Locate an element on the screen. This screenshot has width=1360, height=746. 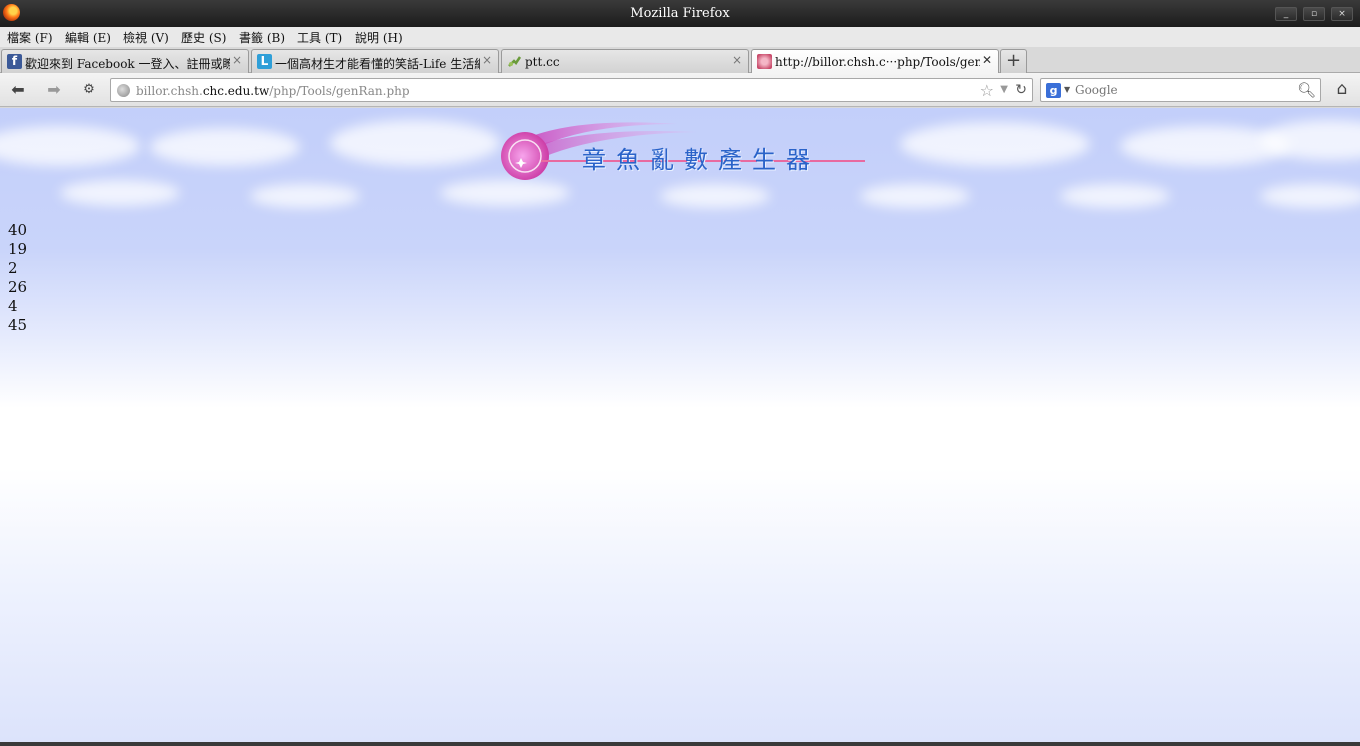
tab-label: ptt.cc is located at coordinates (542, 62).